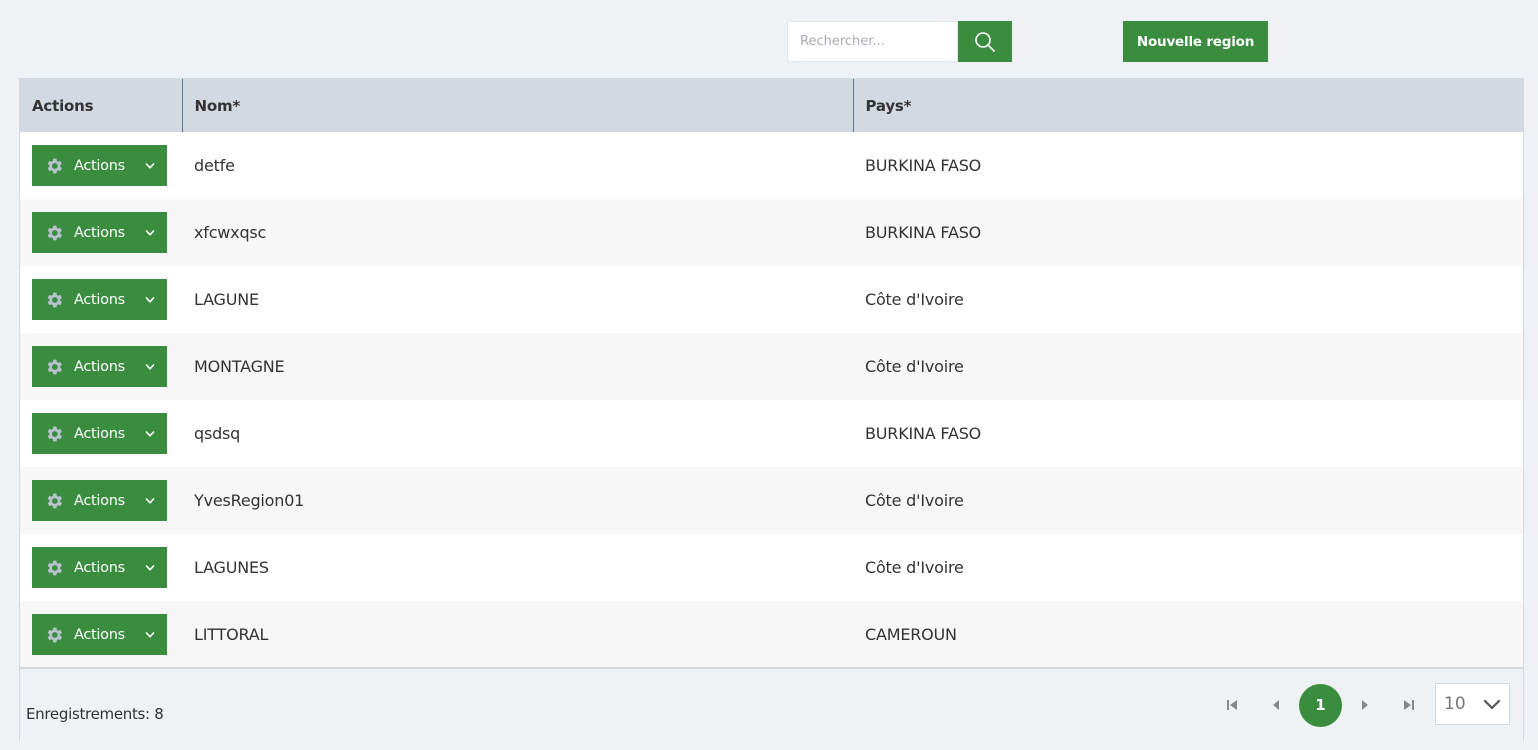 The image size is (1538, 750). What do you see at coordinates (226, 299) in the screenshot?
I see `nom-cell: LAGUNE` at bounding box center [226, 299].